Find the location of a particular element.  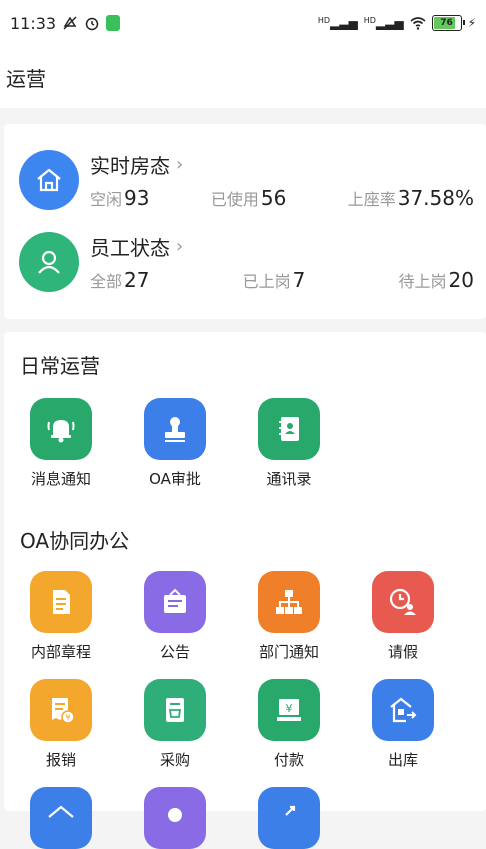

arrow-icon is located at coordinates (289, 818).